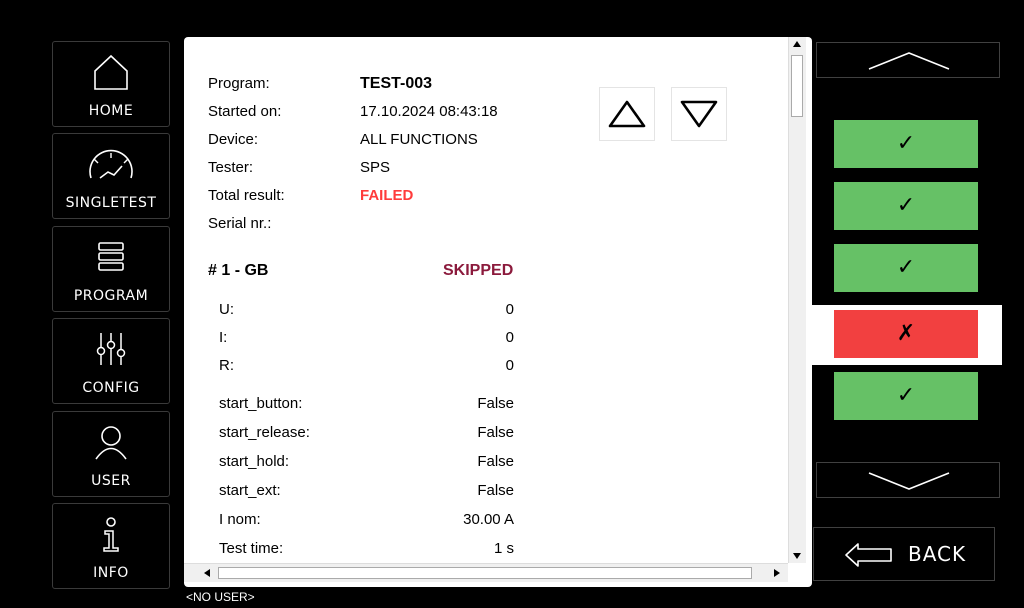 Image resolution: width=1024 pixels, height=608 pixels. Describe the element at coordinates (797, 300) in the screenshot. I see `vertical-scrollbar` at that location.